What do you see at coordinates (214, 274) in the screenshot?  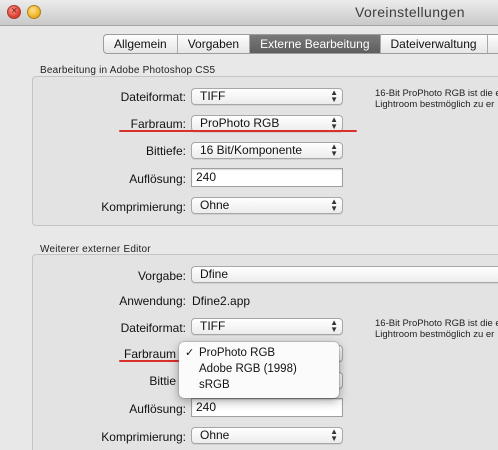 I see `ext-preset-value: Dfine` at bounding box center [214, 274].